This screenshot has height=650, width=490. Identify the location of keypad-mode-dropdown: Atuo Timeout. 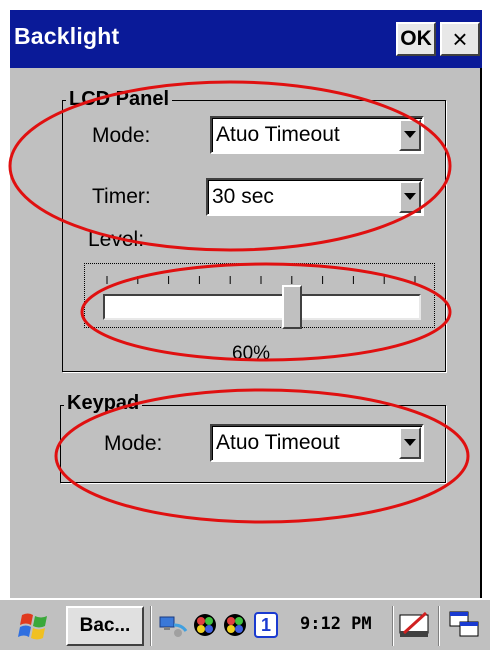
(317, 443).